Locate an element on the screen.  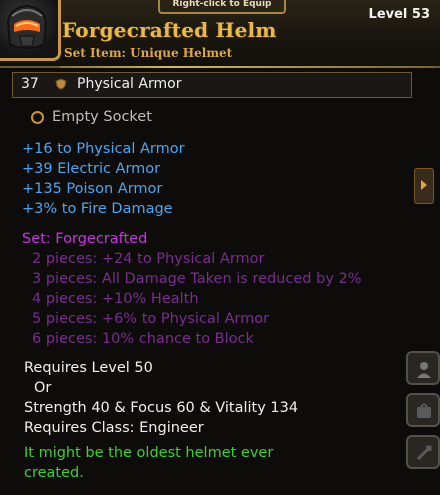
socket-label: Empty Socket is located at coordinates (102, 117).